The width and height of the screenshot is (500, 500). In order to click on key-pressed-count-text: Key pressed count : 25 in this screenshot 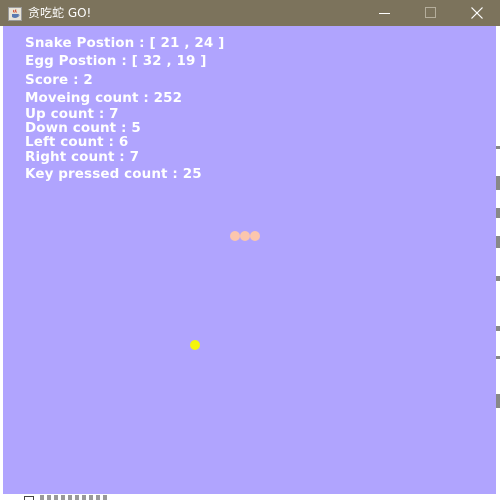, I will do `click(113, 173)`.